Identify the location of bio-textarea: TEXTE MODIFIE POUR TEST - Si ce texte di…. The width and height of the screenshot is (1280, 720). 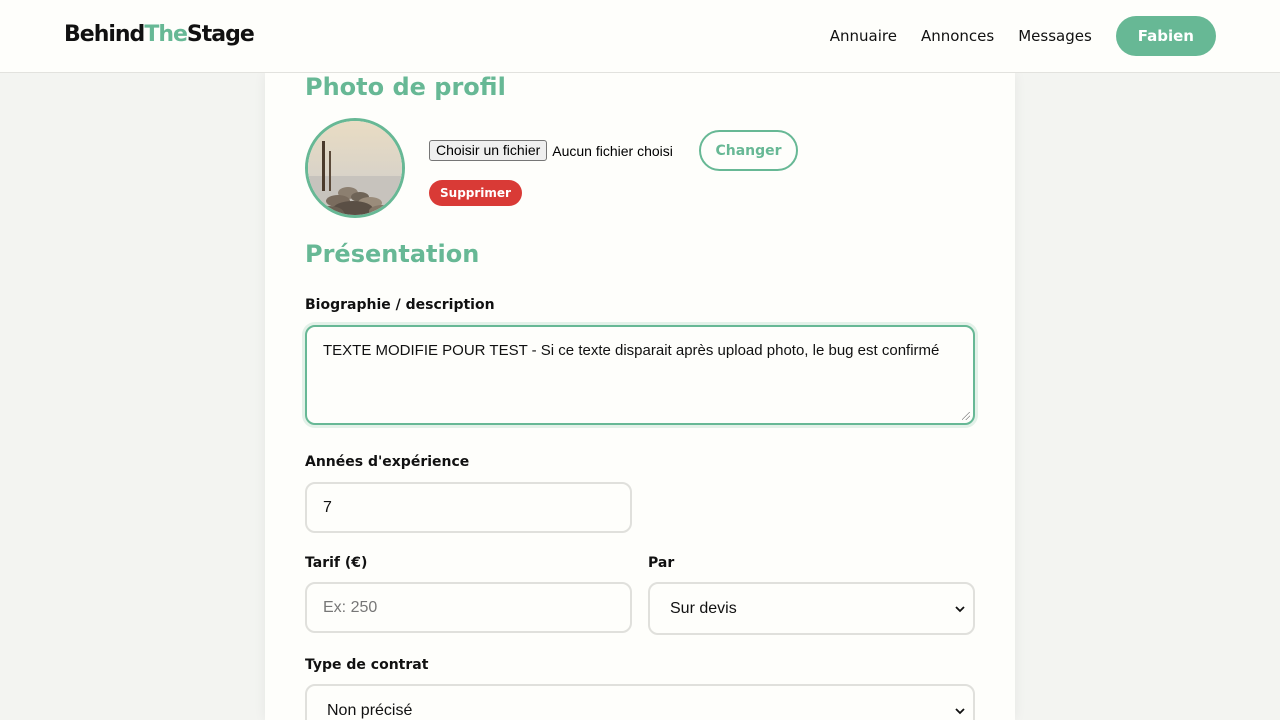
(640, 375).